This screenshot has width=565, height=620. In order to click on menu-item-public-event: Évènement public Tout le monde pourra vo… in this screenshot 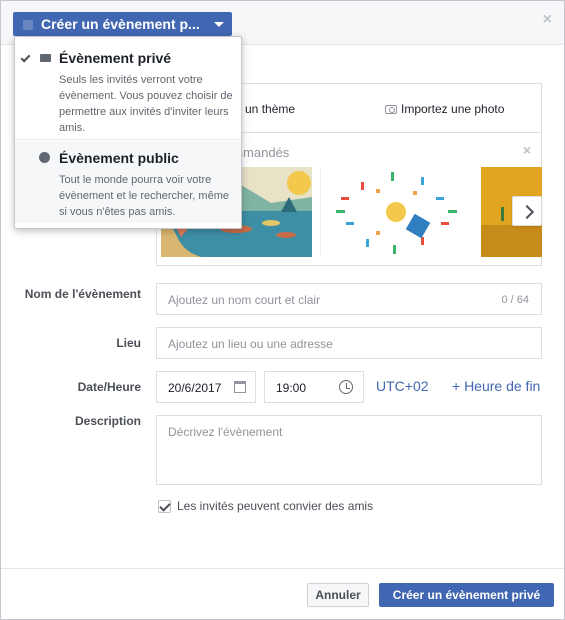, I will do `click(128, 182)`.